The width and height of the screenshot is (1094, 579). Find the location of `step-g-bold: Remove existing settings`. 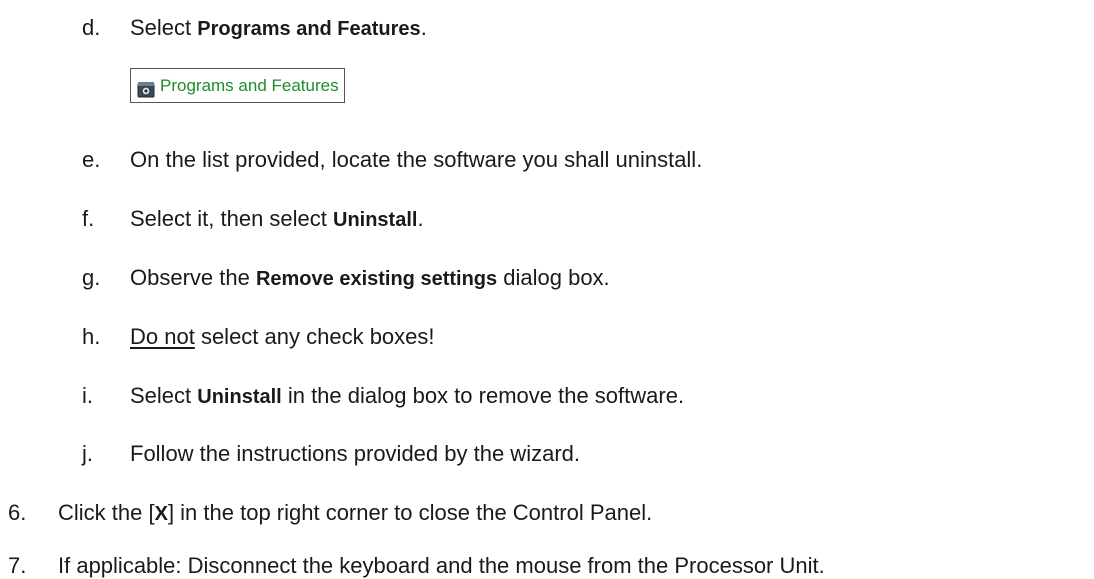

step-g-bold: Remove existing settings is located at coordinates (376, 279).